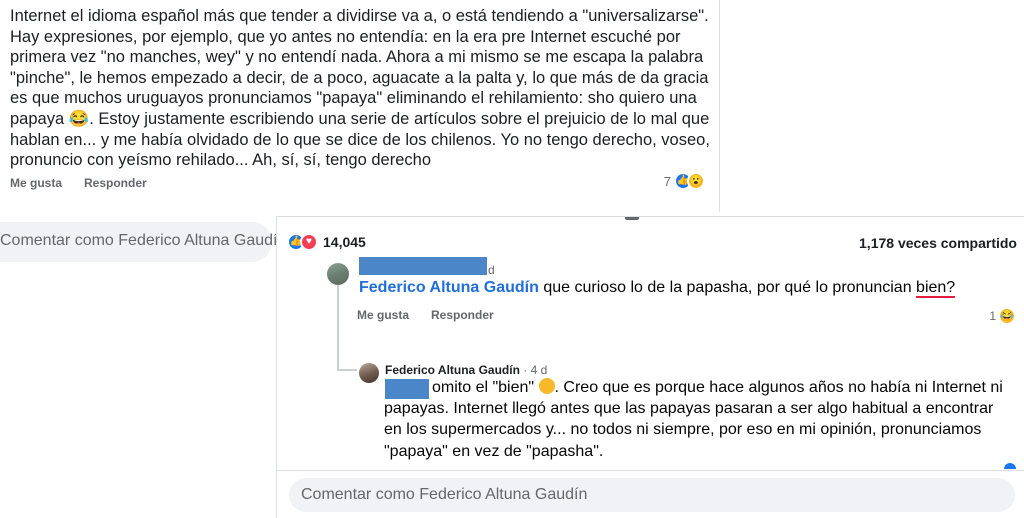  What do you see at coordinates (539, 370) in the screenshot?
I see `reply-time: 4 d` at bounding box center [539, 370].